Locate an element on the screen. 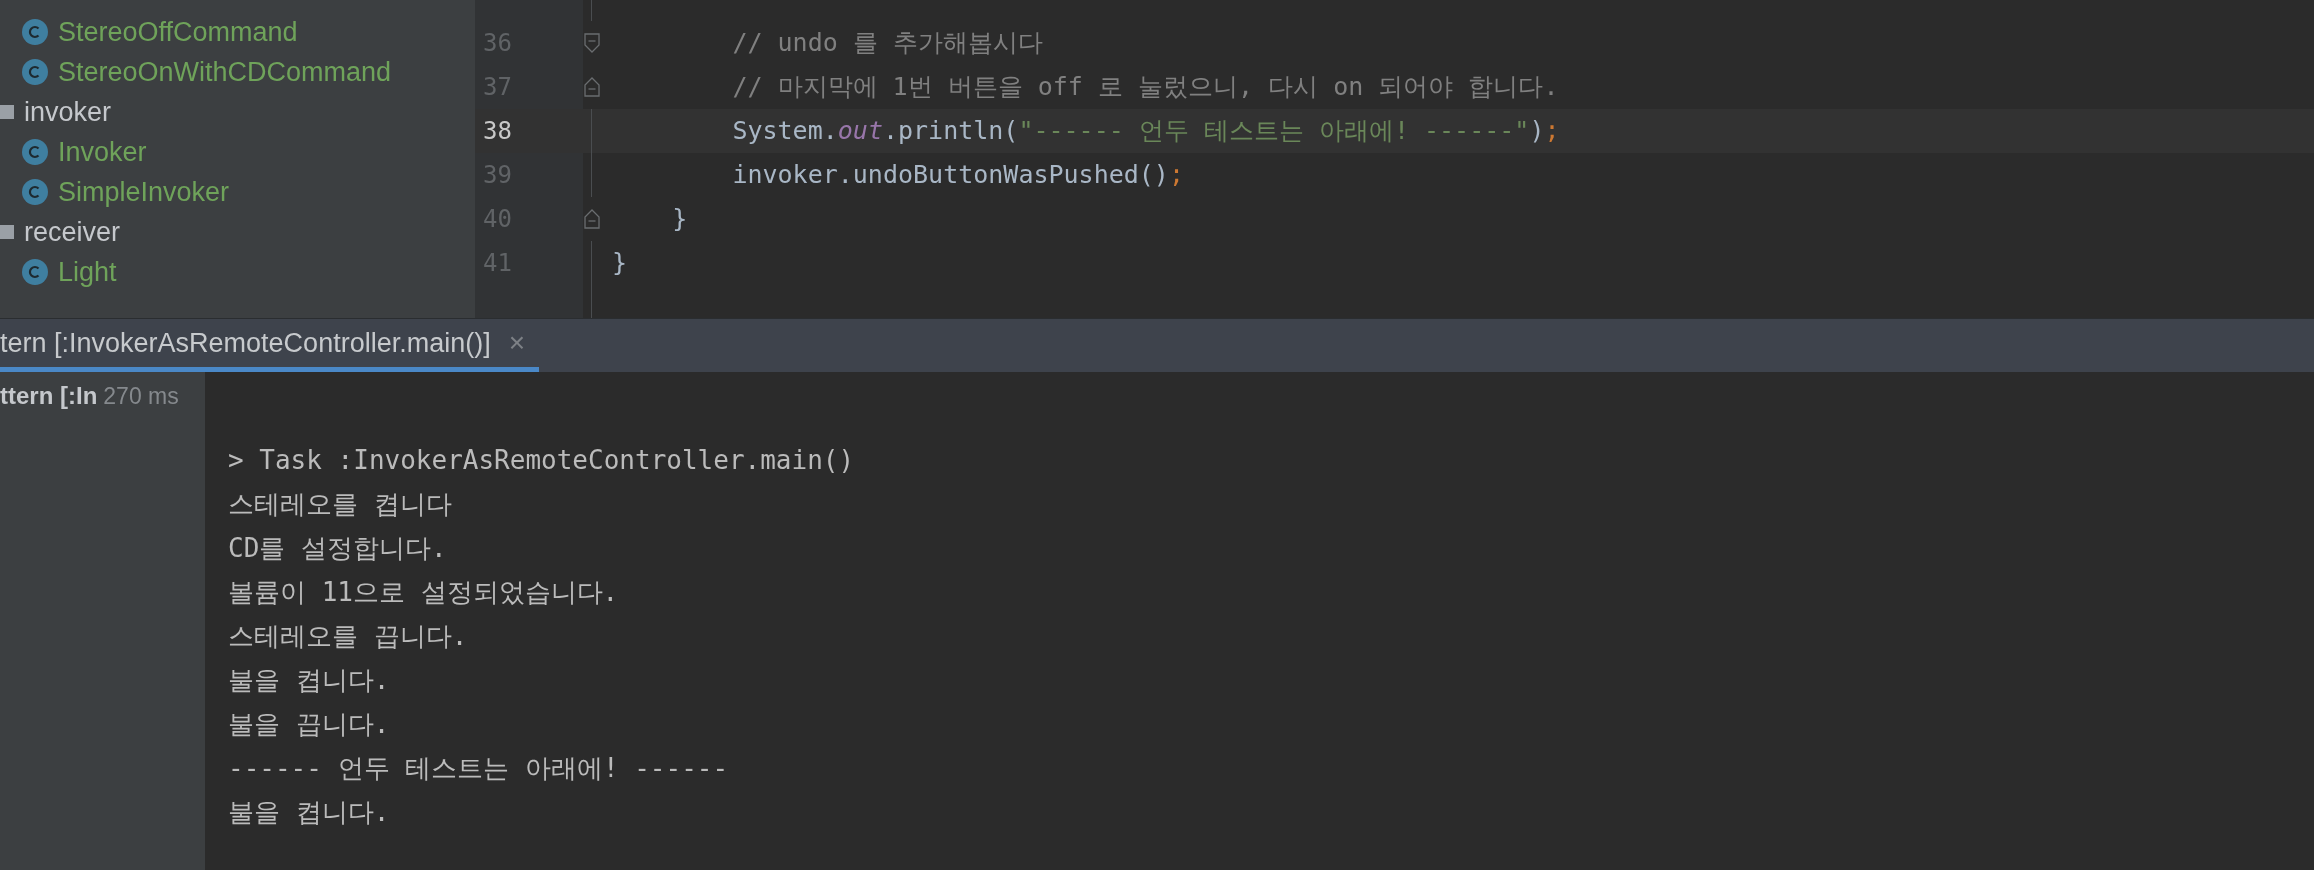 The width and height of the screenshot is (2314, 870). console-line: > Task :InvokerAsRemoteController.main() is located at coordinates (541, 460).